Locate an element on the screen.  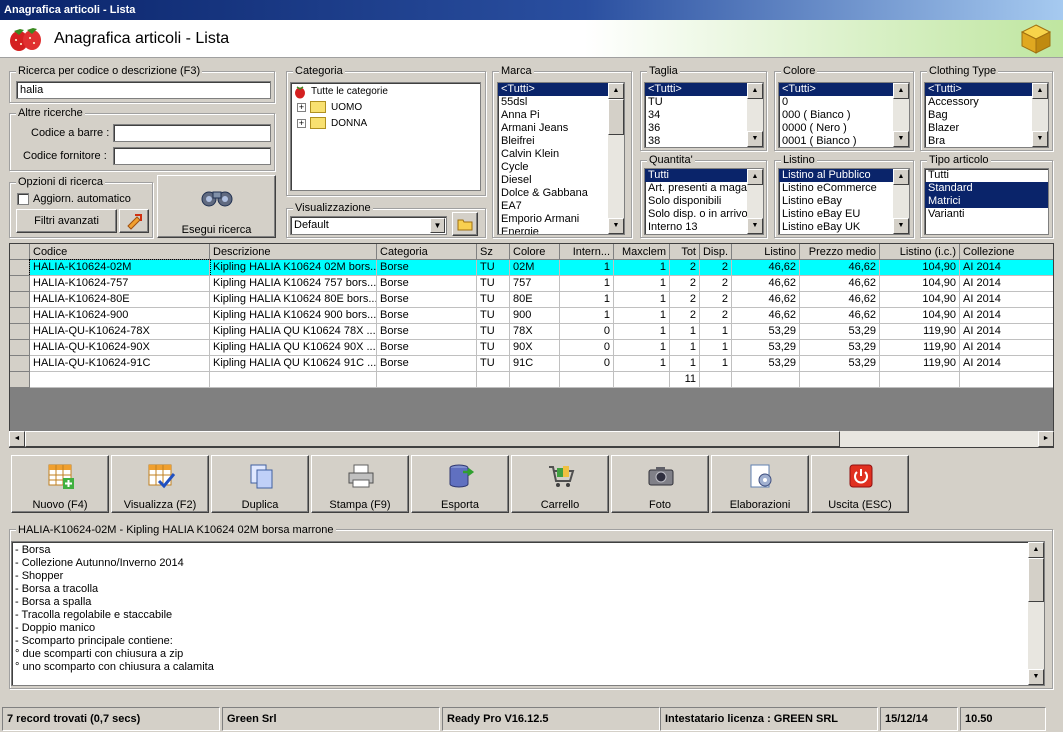
size-list-item: 34 is located at coordinates (704, 115).